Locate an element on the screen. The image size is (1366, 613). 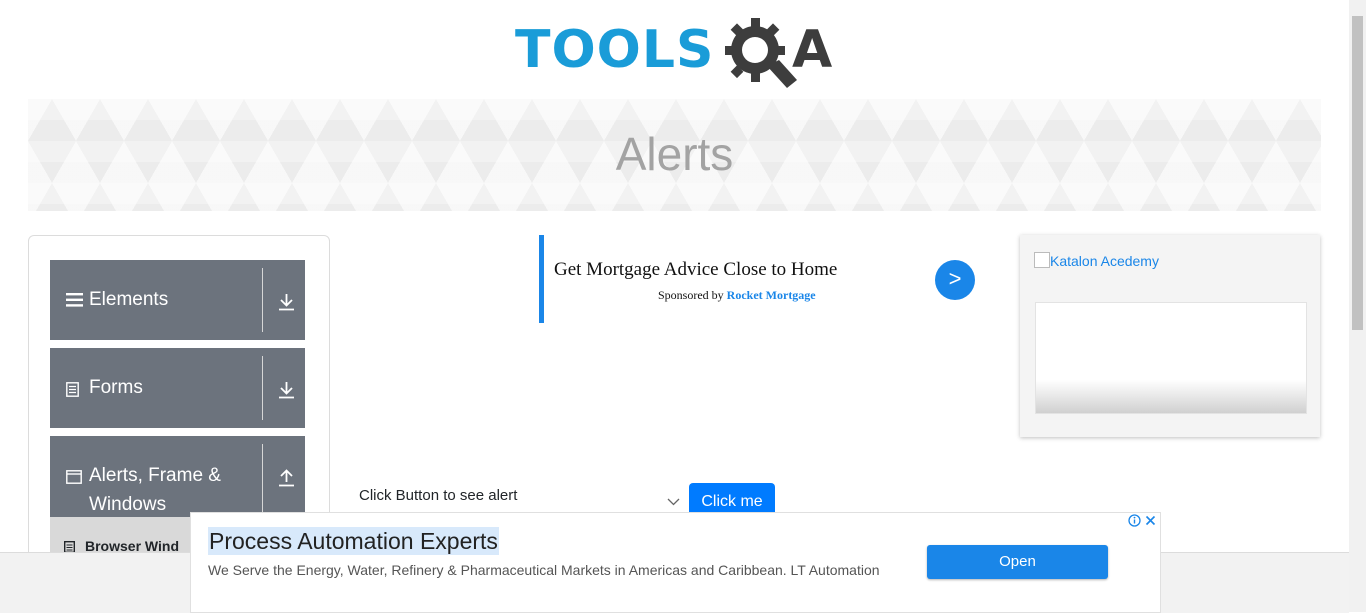
broken-image-icon is located at coordinates (1042, 260).